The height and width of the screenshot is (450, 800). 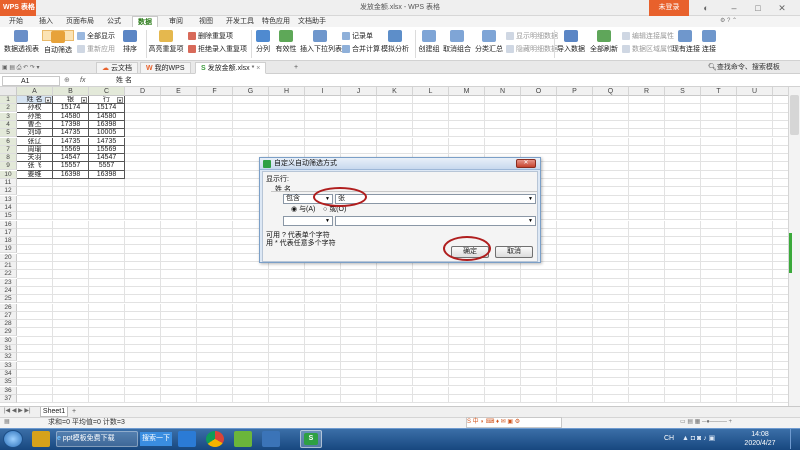 I want to click on search-once-button: 搜索一下, so click(x=156, y=439).